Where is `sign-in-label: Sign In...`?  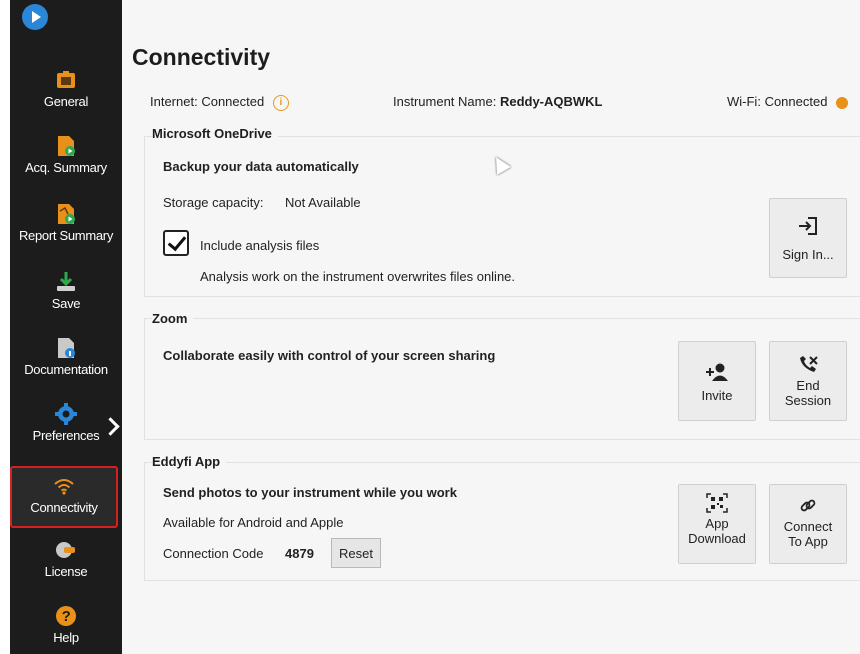
sign-in-label: Sign In... is located at coordinates (808, 254).